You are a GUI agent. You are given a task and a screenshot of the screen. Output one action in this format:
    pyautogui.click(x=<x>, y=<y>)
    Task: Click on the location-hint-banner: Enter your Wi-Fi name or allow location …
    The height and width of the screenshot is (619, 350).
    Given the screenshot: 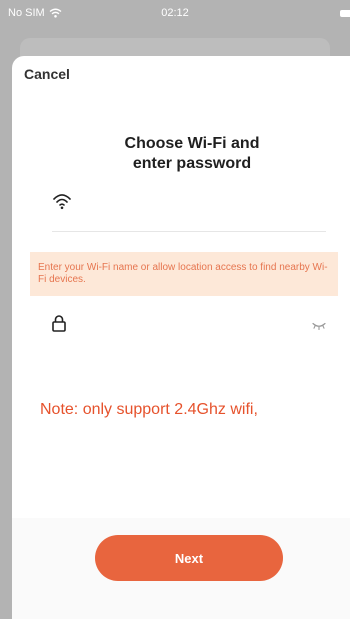 What is the action you would take?
    pyautogui.click(x=184, y=274)
    